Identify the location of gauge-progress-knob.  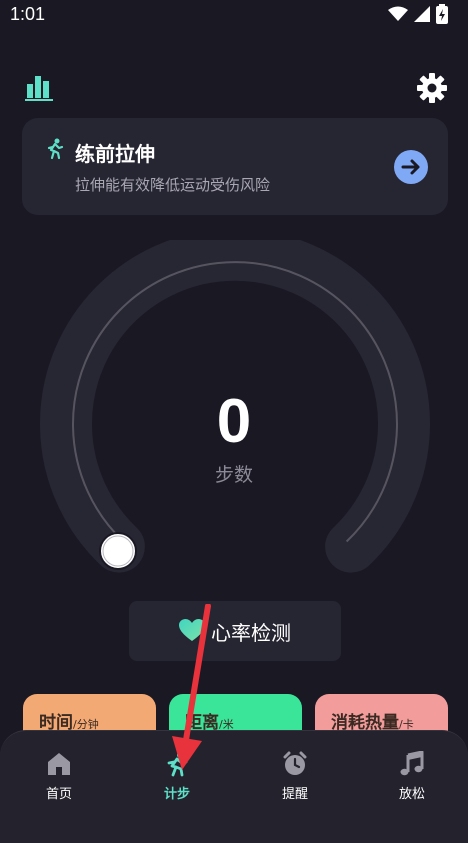
(118, 551).